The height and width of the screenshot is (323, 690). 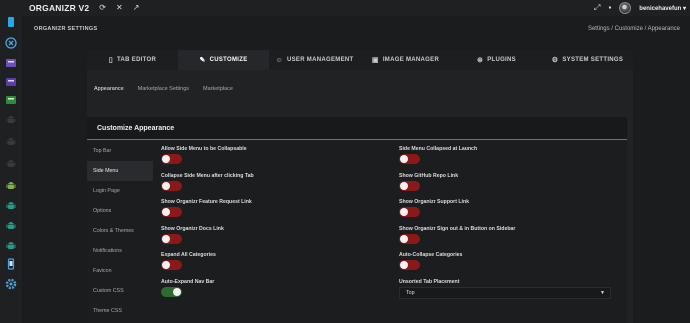 What do you see at coordinates (279, 60) in the screenshot?
I see `user-icon: ☺` at bounding box center [279, 60].